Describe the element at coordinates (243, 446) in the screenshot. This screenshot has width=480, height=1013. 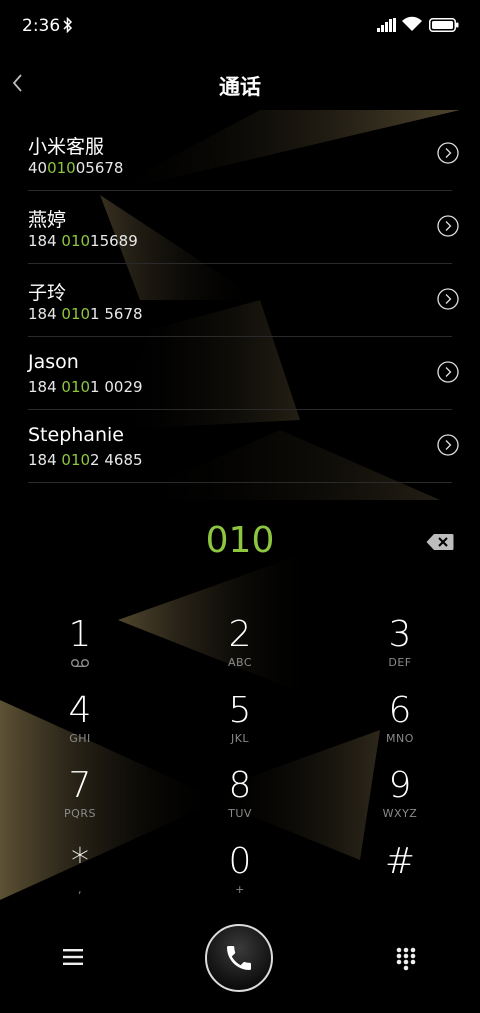
I see `contact-row: Stephanie 184 0102 4685` at that location.